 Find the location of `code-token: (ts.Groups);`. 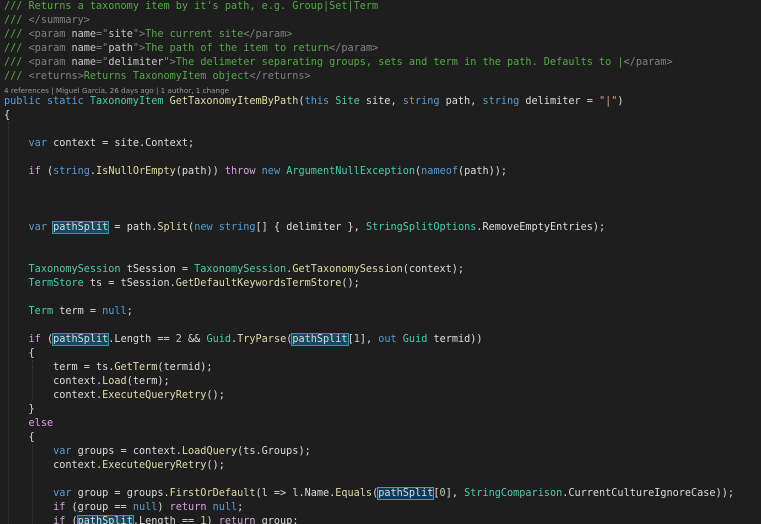

code-token: (ts.Groups); is located at coordinates (274, 451).